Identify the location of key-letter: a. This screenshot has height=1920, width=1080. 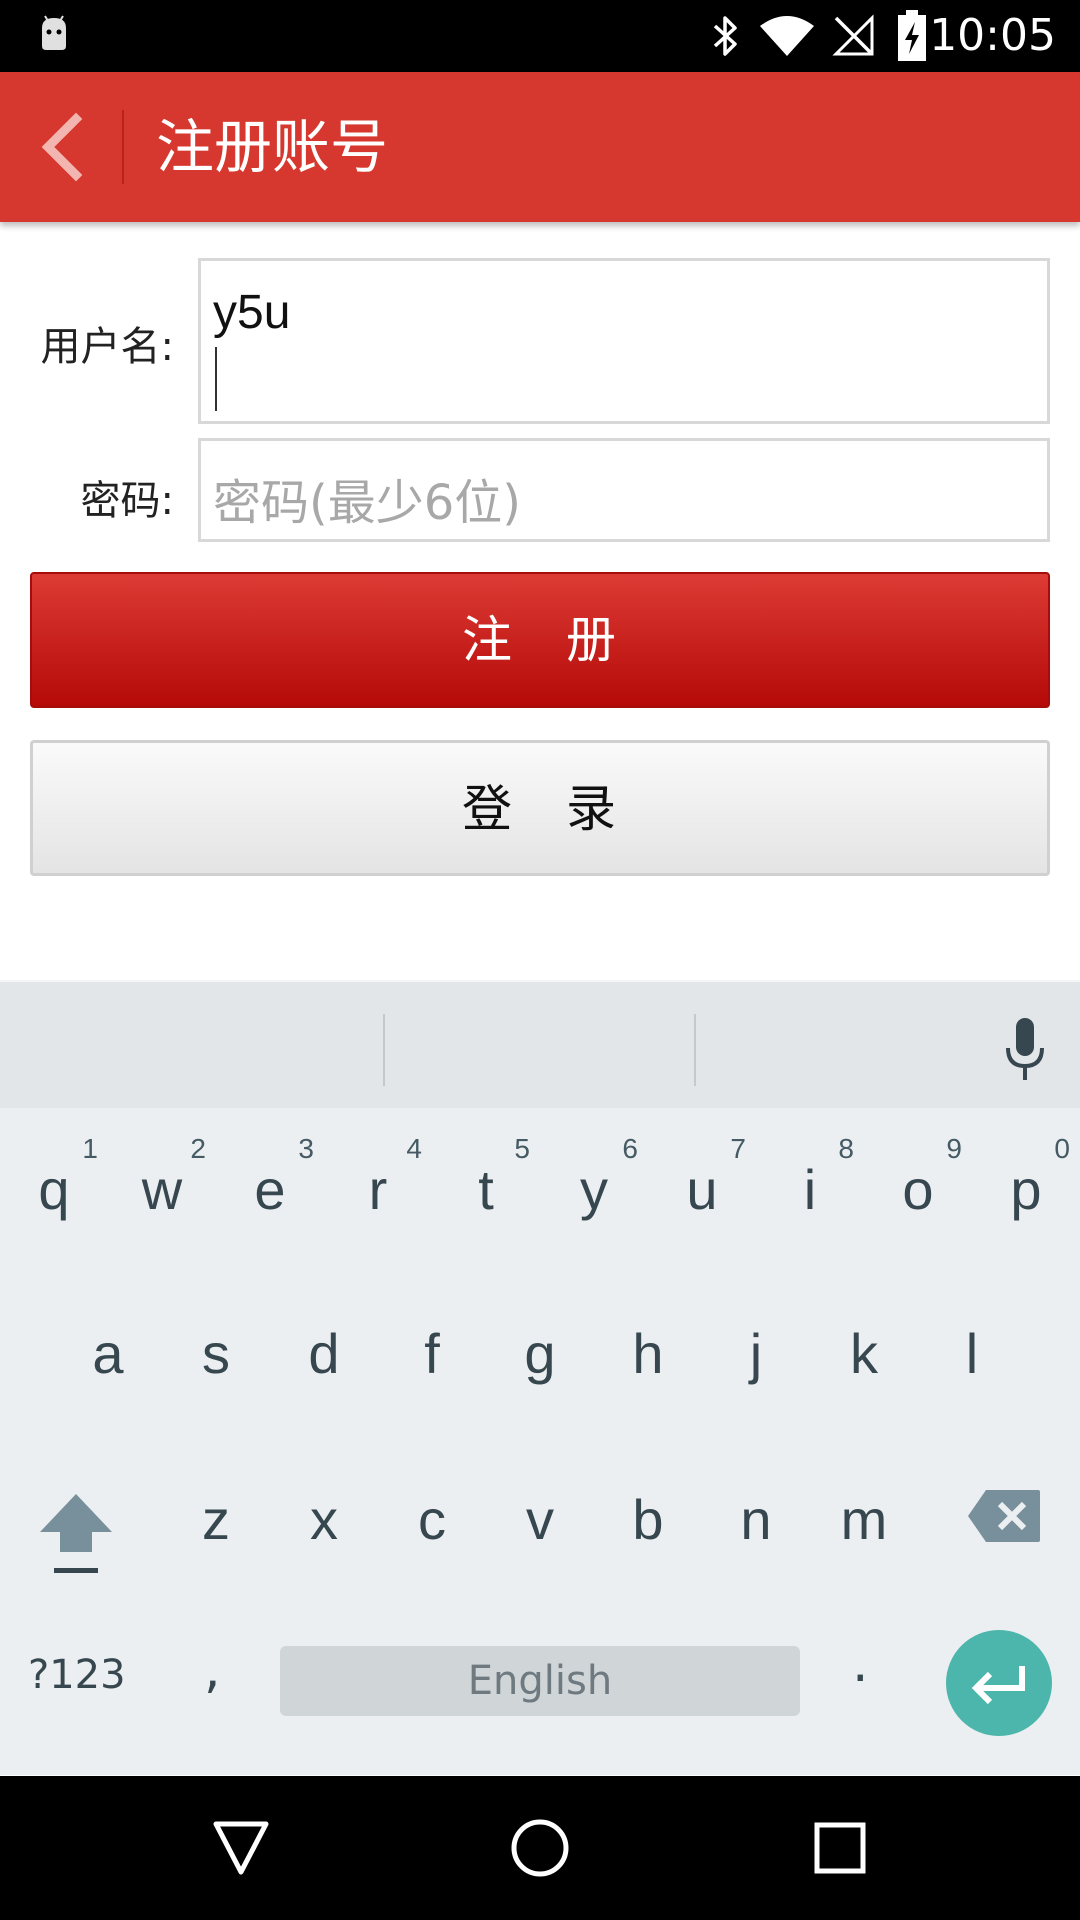
(108, 1353).